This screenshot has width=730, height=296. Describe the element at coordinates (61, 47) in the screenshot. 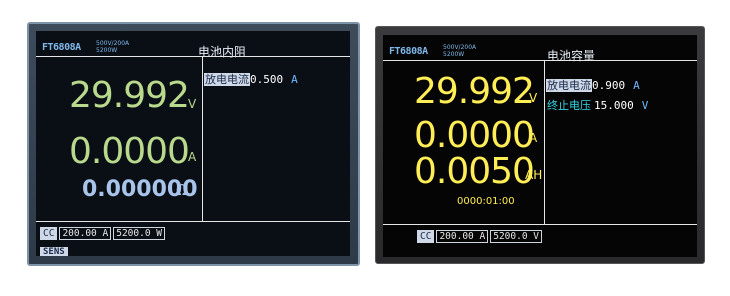

I see `left-brand-label: FT6808A` at that location.